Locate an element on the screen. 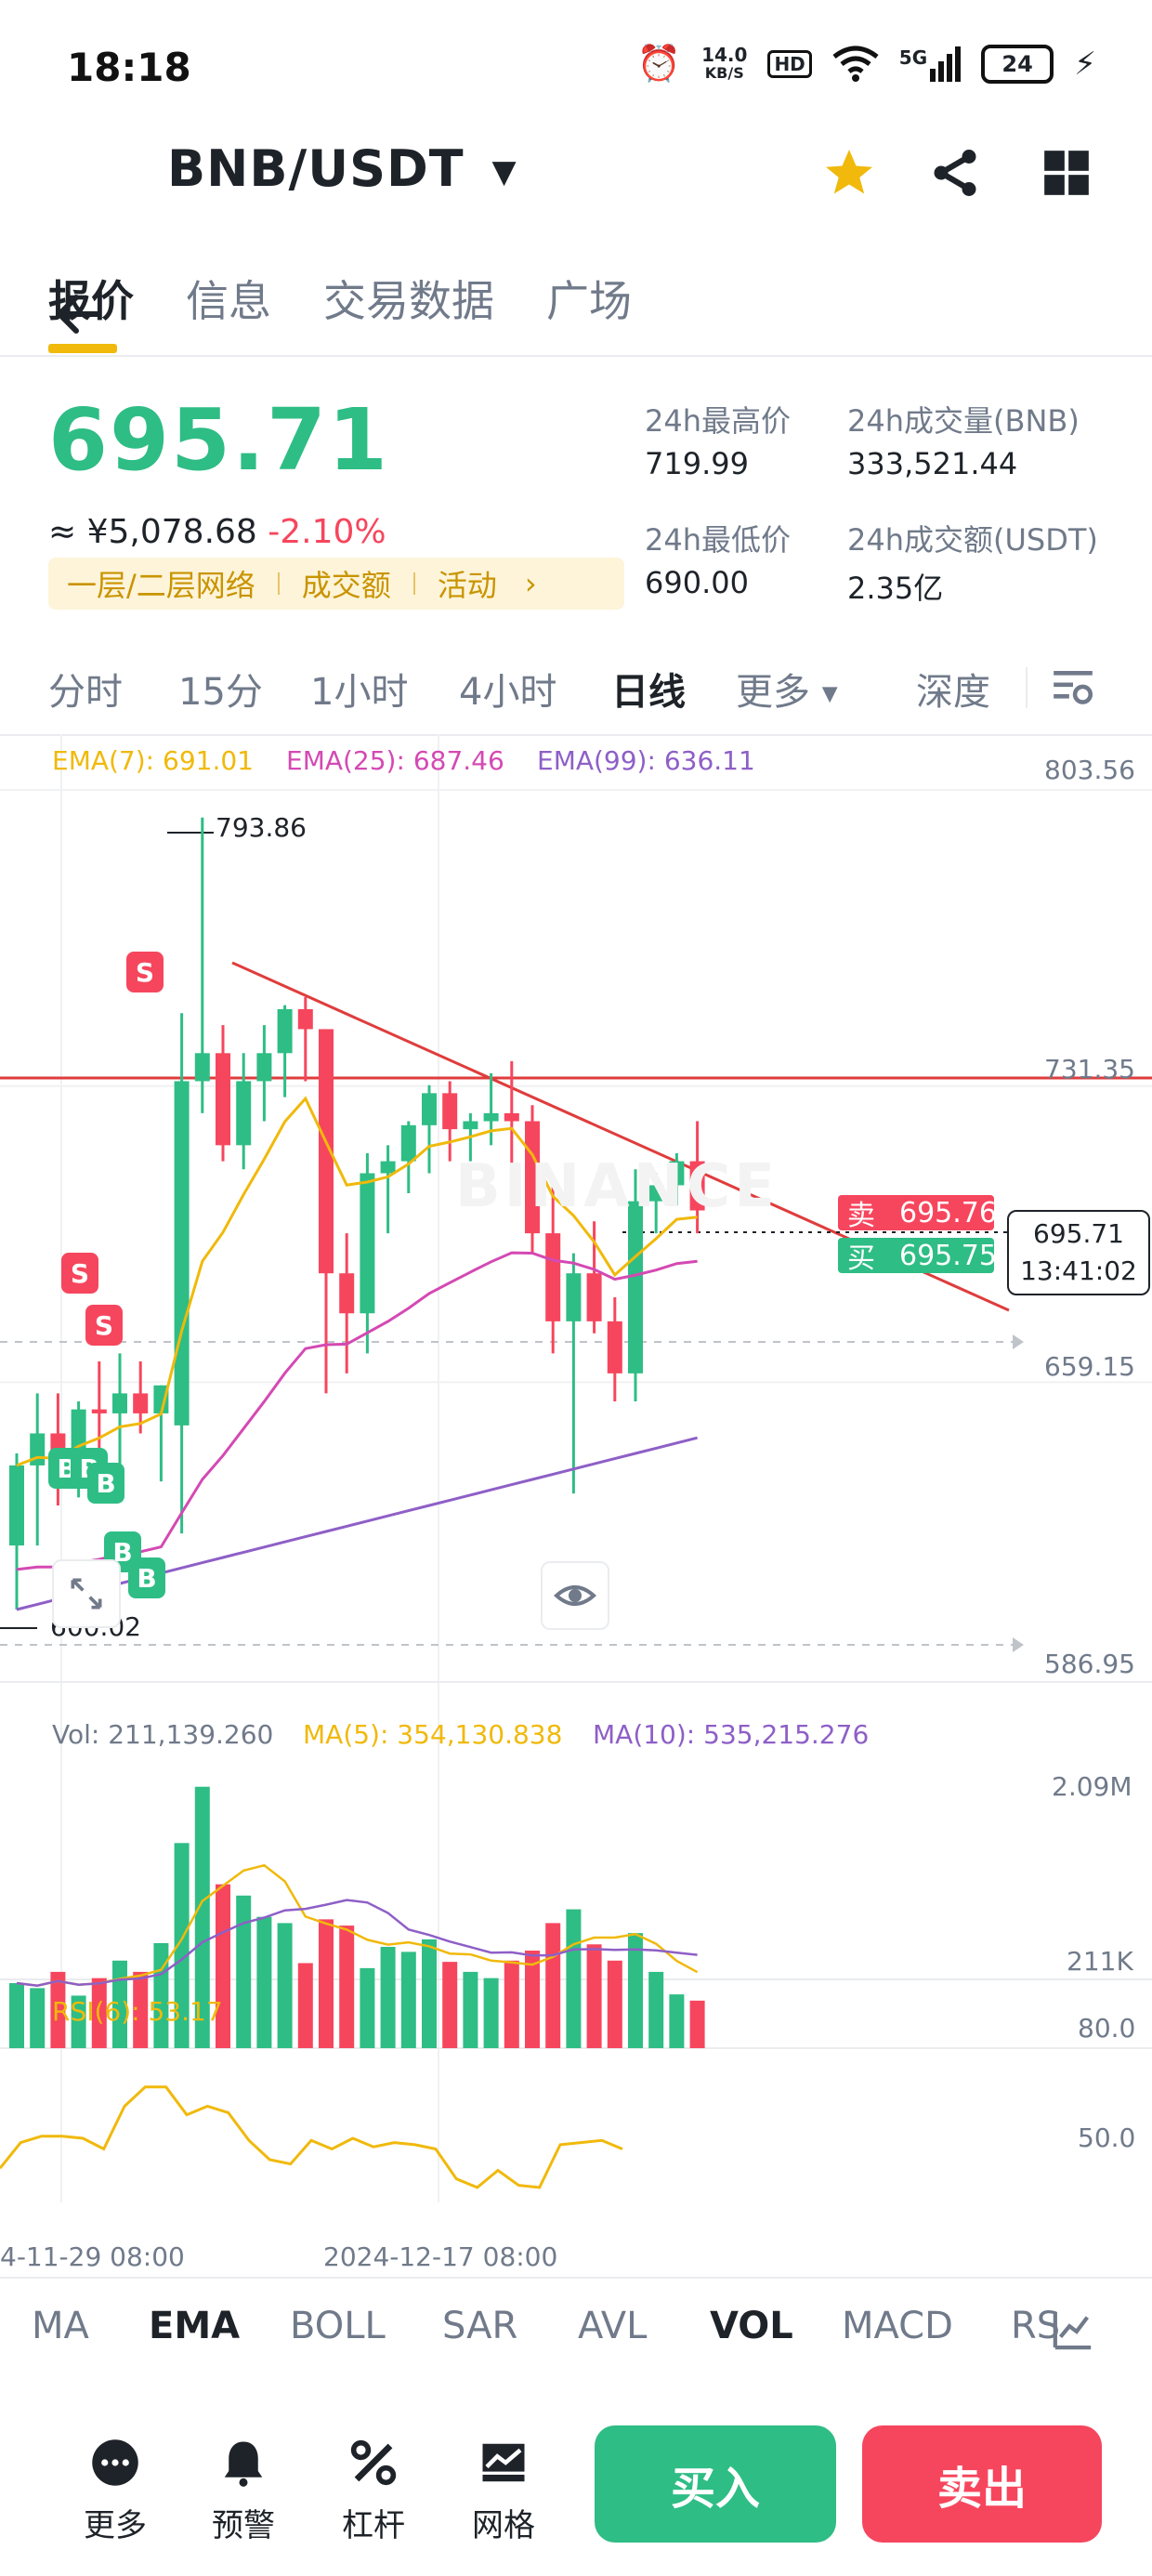 This screenshot has width=1152, height=2576. promo-banner: 一层/二层网络 成交额 活动 › is located at coordinates (336, 584).